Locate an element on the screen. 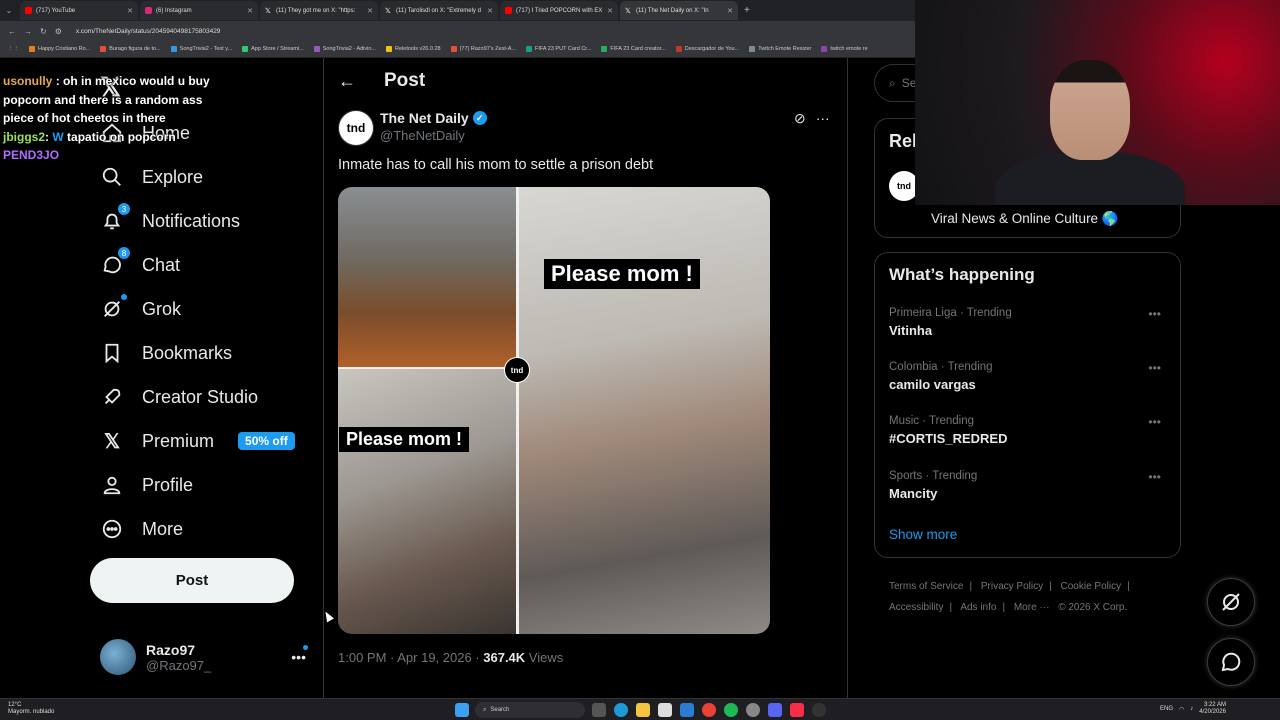 Image resolution: width=1280 pixels, height=720 pixels. footer-link: Cookie Policy is located at coordinates (1091, 586).